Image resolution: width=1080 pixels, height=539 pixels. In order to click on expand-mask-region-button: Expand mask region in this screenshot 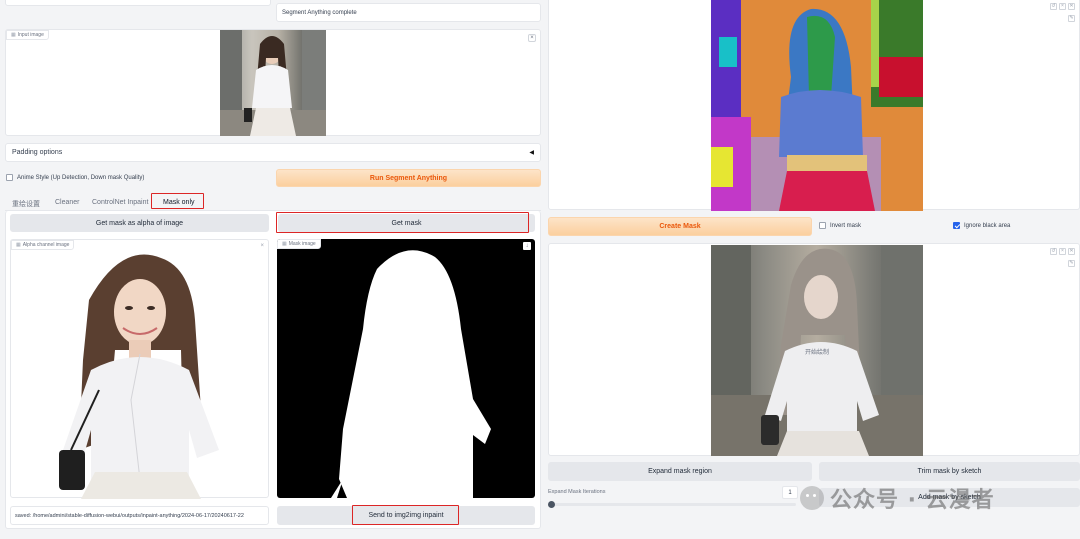, I will do `click(680, 471)`.